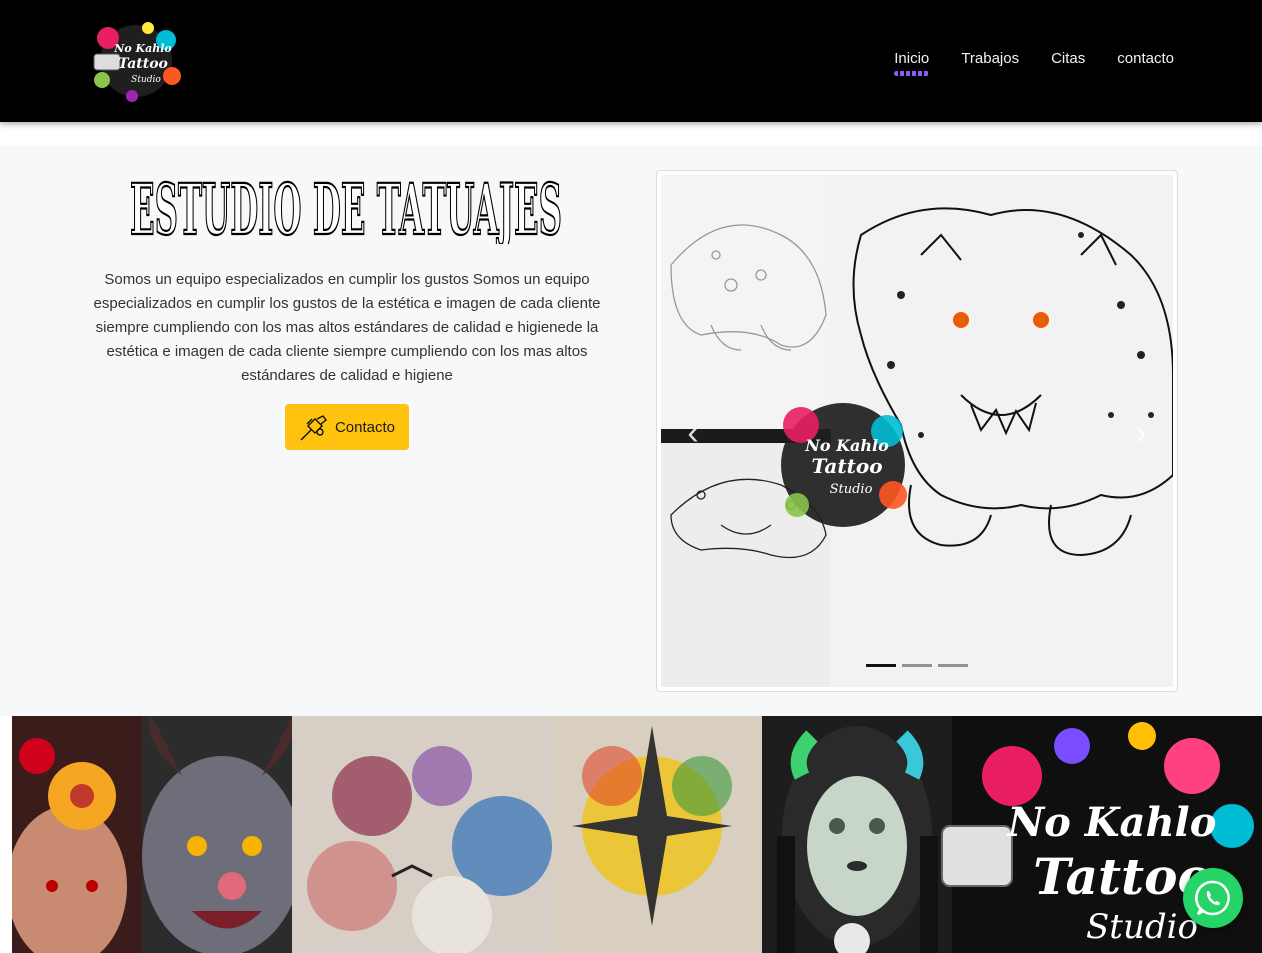 This screenshot has height=953, width=1262. I want to click on chevron-left-icon: ‹, so click(693, 433).